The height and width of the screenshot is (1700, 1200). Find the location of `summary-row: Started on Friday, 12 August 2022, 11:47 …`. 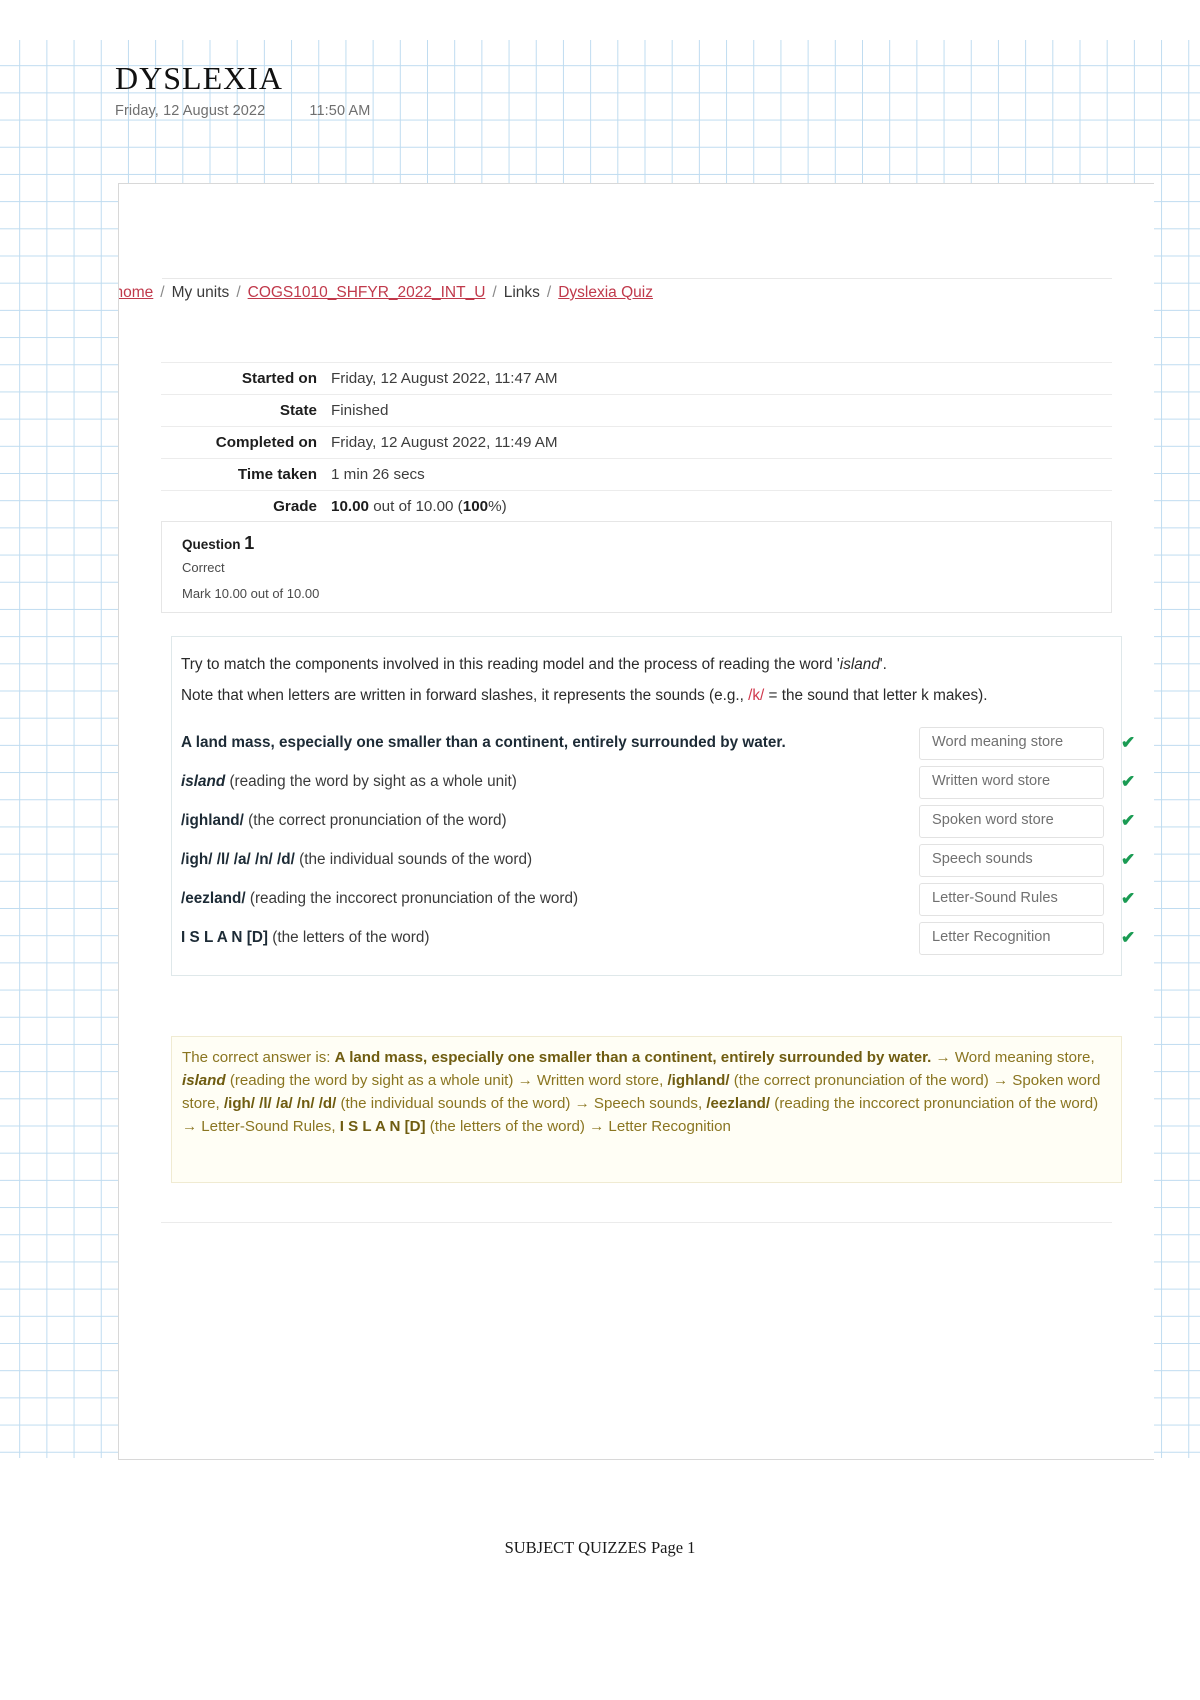

summary-row: Started on Friday, 12 August 2022, 11:47 … is located at coordinates (636, 378).